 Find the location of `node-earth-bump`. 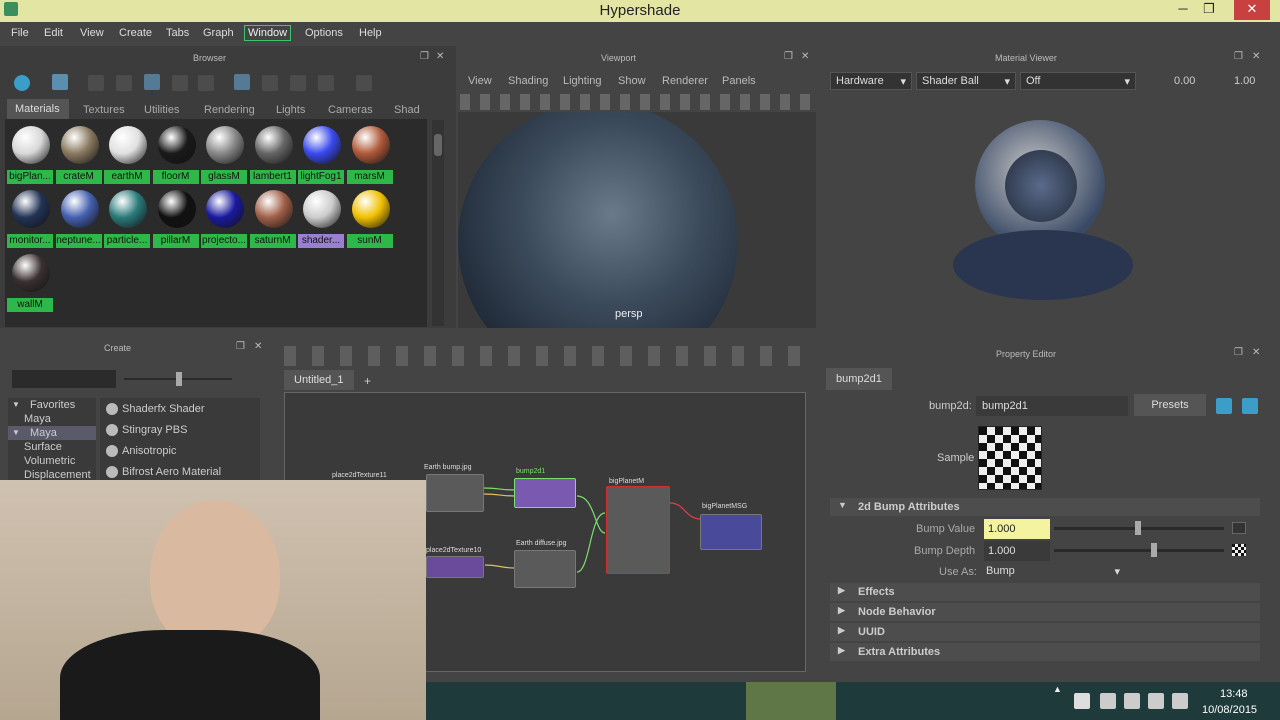

node-earth-bump is located at coordinates (455, 493).